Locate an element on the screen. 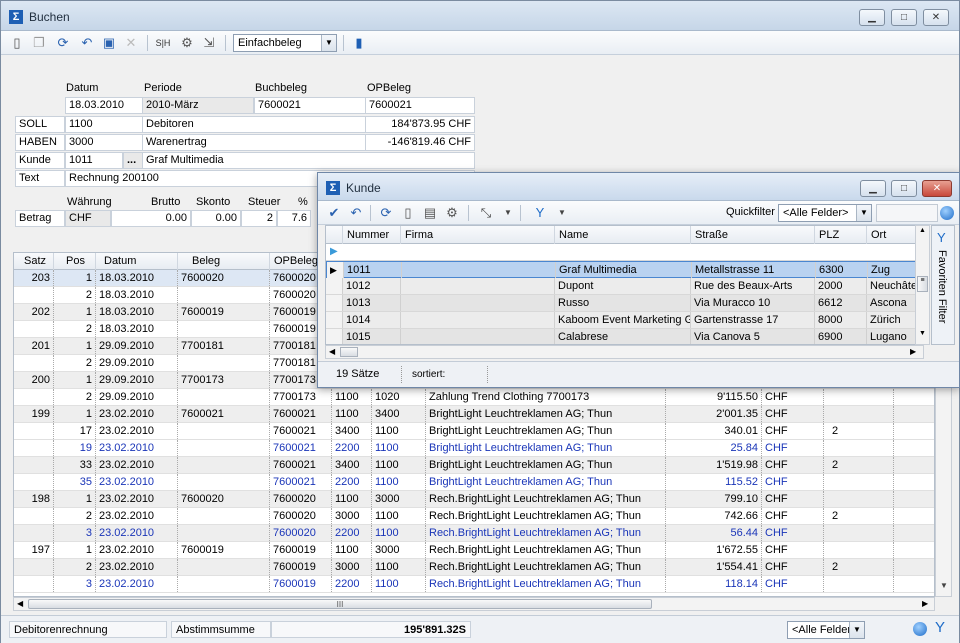  book-icon: ▮ is located at coordinates (359, 43).